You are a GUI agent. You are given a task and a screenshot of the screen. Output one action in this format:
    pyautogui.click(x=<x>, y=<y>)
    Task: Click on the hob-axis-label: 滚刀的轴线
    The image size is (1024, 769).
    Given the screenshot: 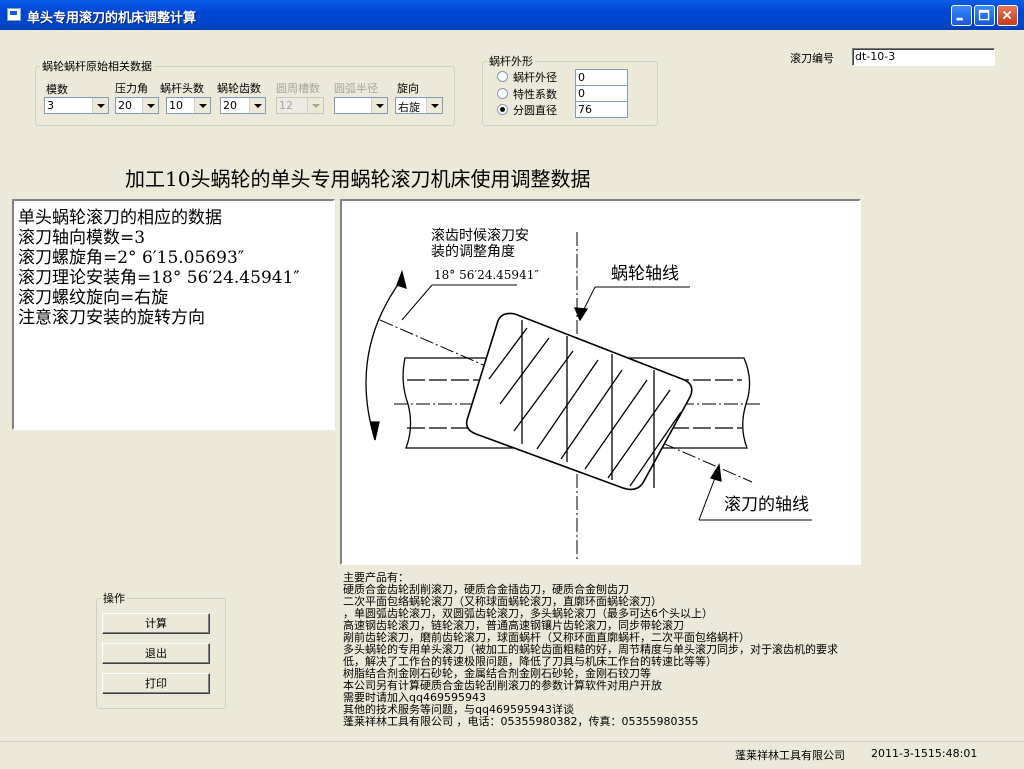 What is the action you would take?
    pyautogui.click(x=766, y=505)
    